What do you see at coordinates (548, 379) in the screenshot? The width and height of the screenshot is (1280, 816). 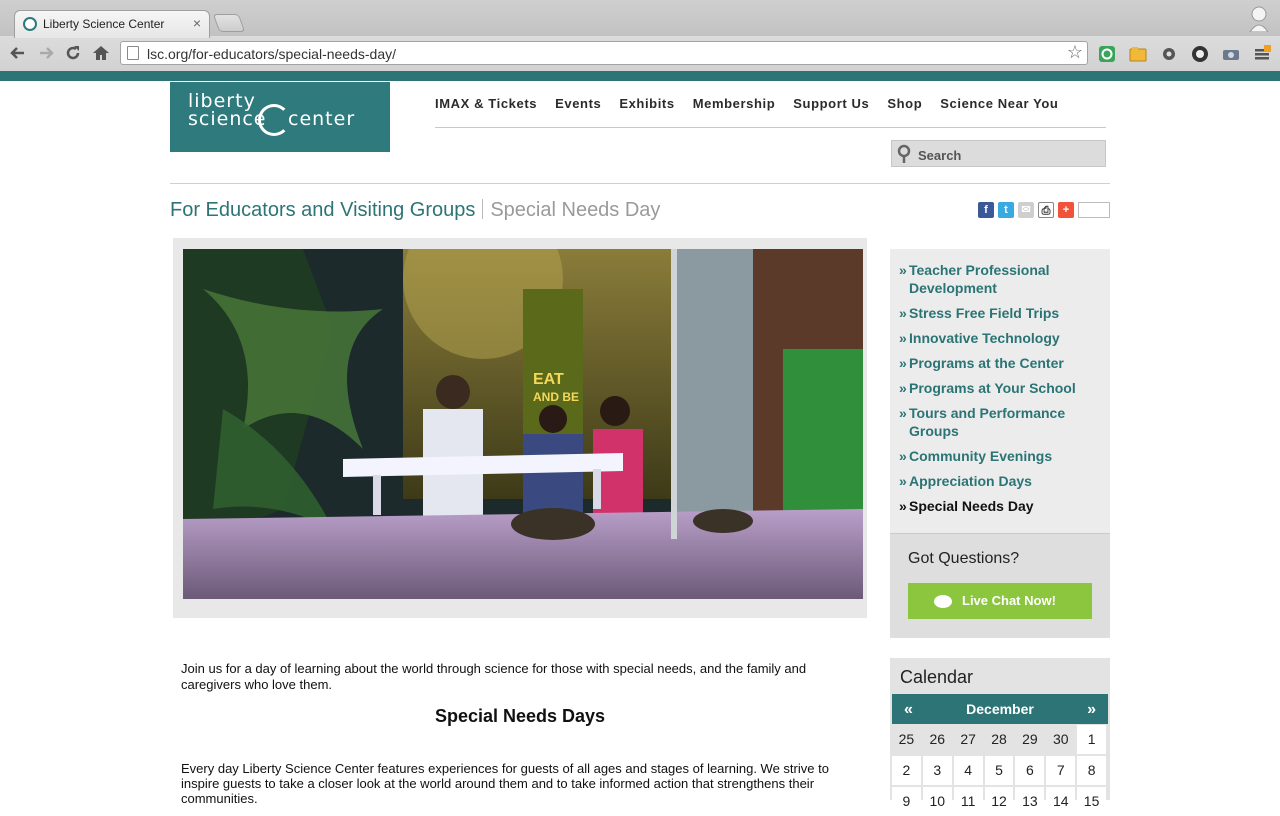 I see `sign-text-eat: EAT` at bounding box center [548, 379].